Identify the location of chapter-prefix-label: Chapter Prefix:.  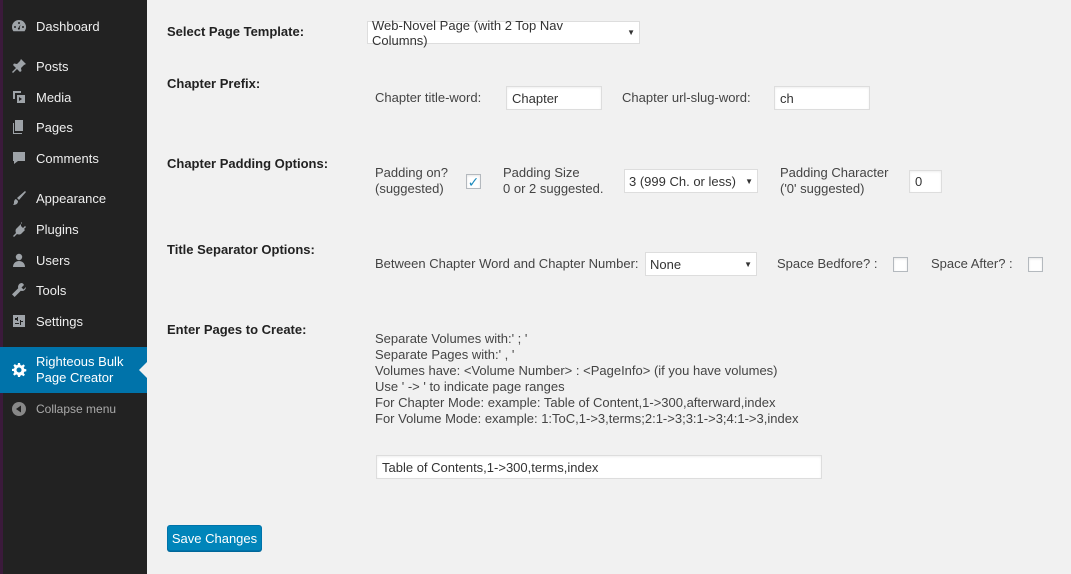
(214, 83).